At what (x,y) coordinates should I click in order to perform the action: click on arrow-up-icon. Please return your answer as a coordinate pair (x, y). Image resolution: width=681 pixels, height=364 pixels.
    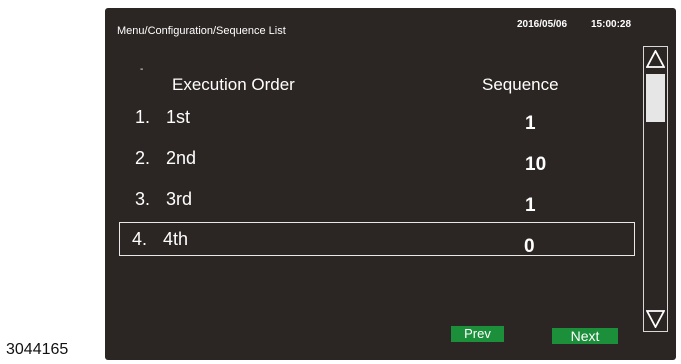
    Looking at the image, I should click on (655, 58).